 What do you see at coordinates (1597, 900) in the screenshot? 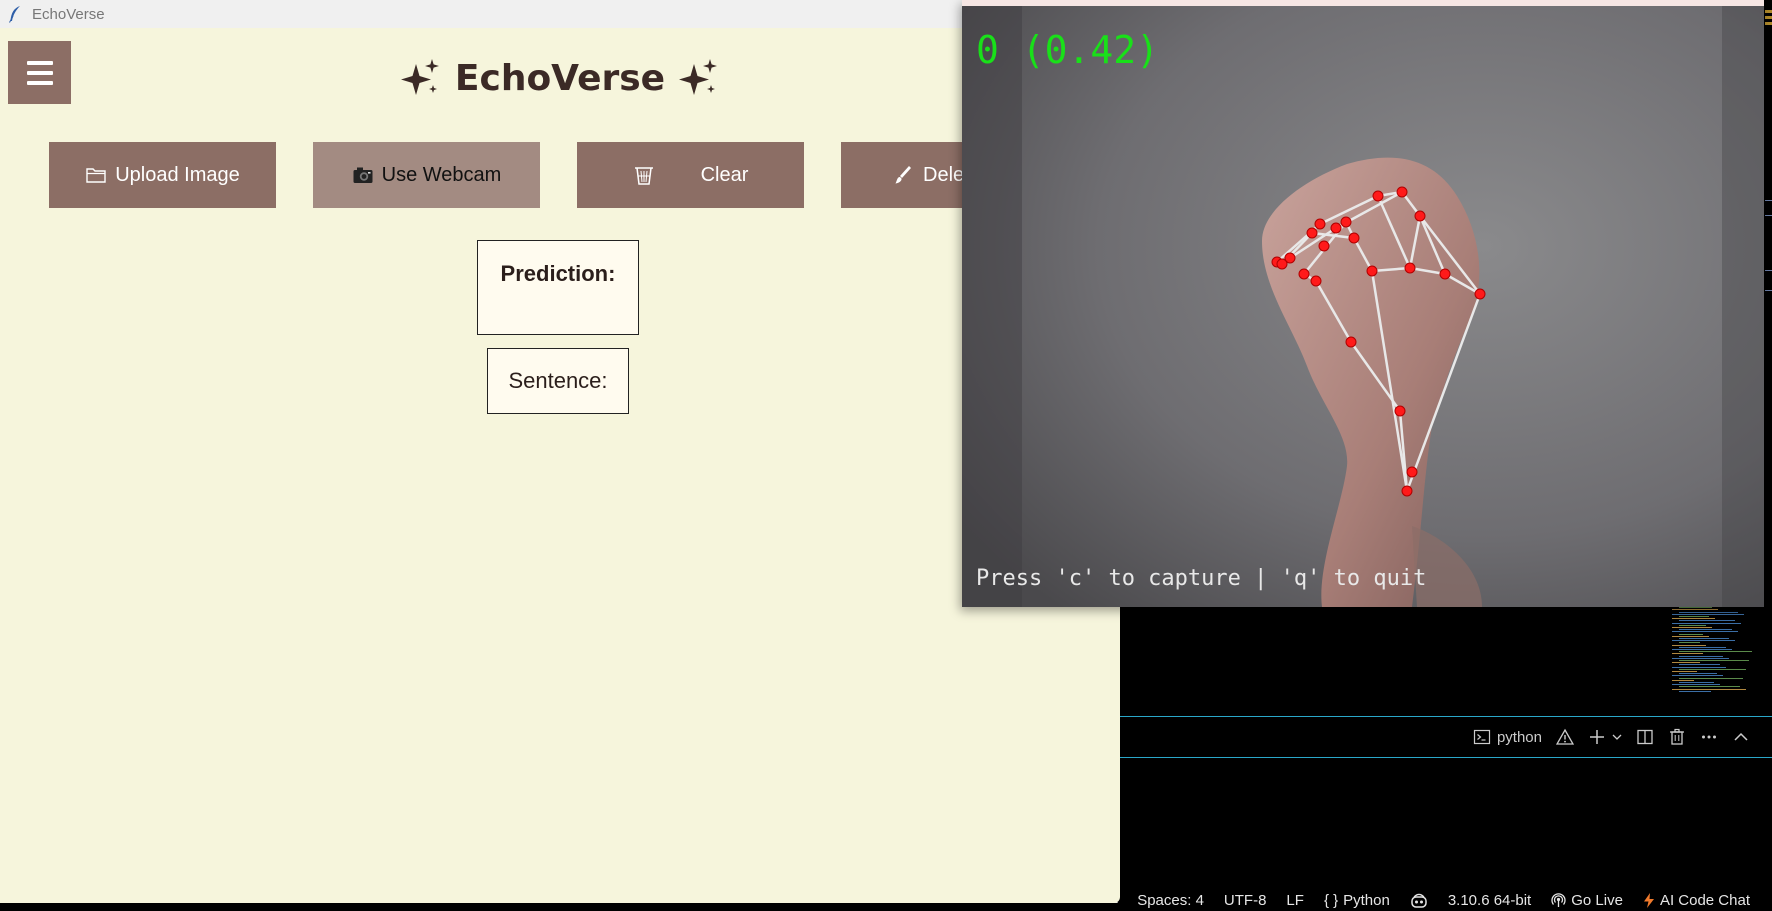
I see `go-live-label: Go Live` at bounding box center [1597, 900].